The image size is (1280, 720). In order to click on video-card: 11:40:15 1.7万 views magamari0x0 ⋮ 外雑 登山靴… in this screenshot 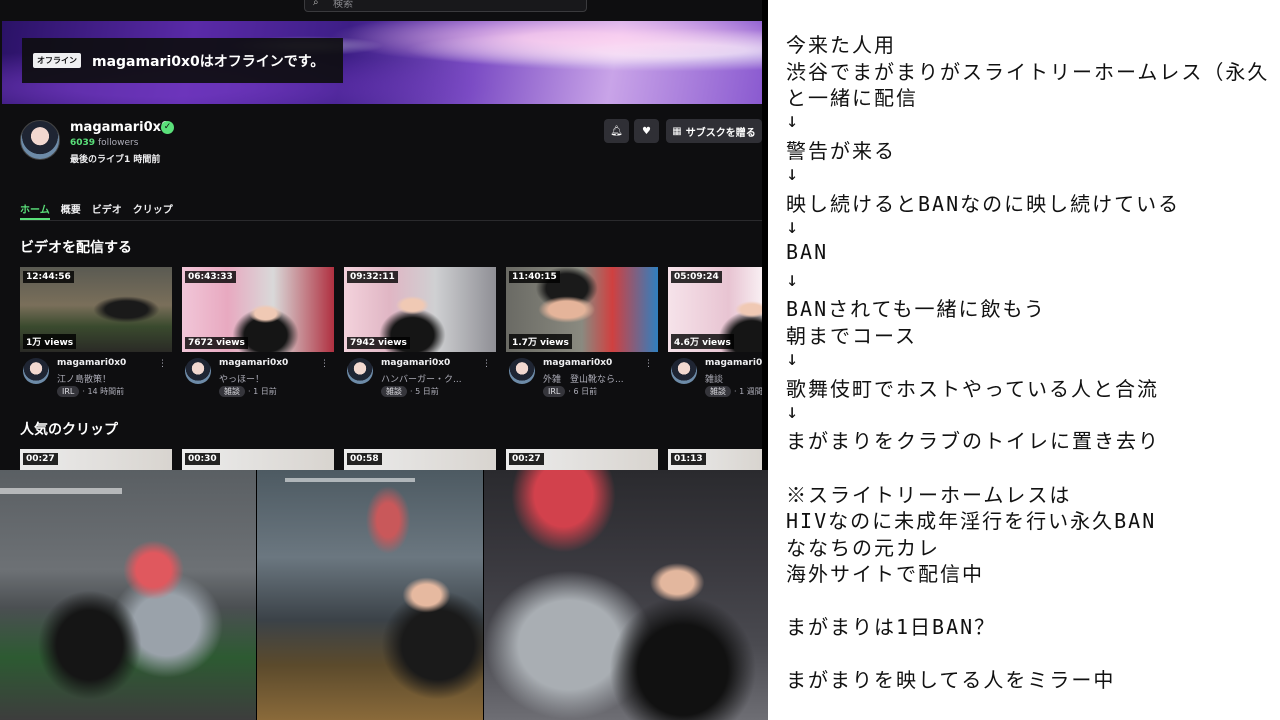, I will do `click(582, 334)`.